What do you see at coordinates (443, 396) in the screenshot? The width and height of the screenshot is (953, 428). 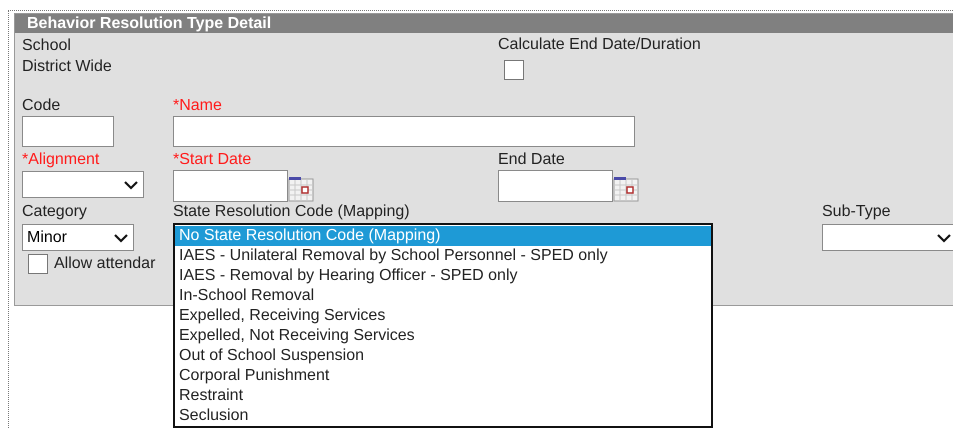 I see `dropdown-option: Restraint` at bounding box center [443, 396].